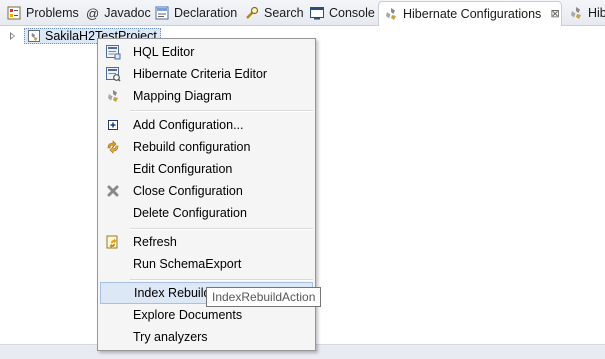 Image resolution: width=605 pixels, height=359 pixels. Describe the element at coordinates (113, 125) in the screenshot. I see `add-configuration-icon` at that location.